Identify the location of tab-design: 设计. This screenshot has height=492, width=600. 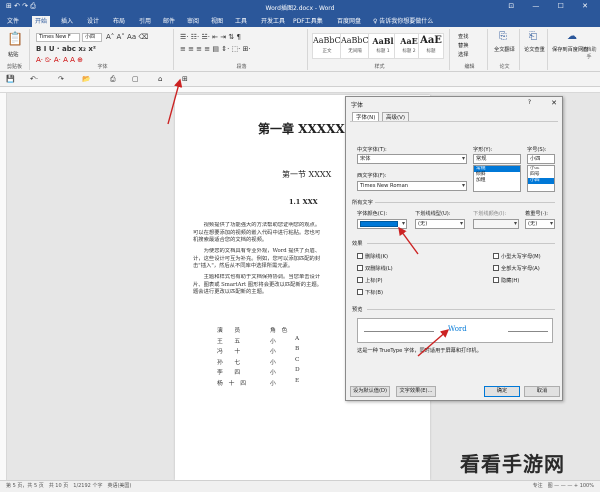
(93, 21).